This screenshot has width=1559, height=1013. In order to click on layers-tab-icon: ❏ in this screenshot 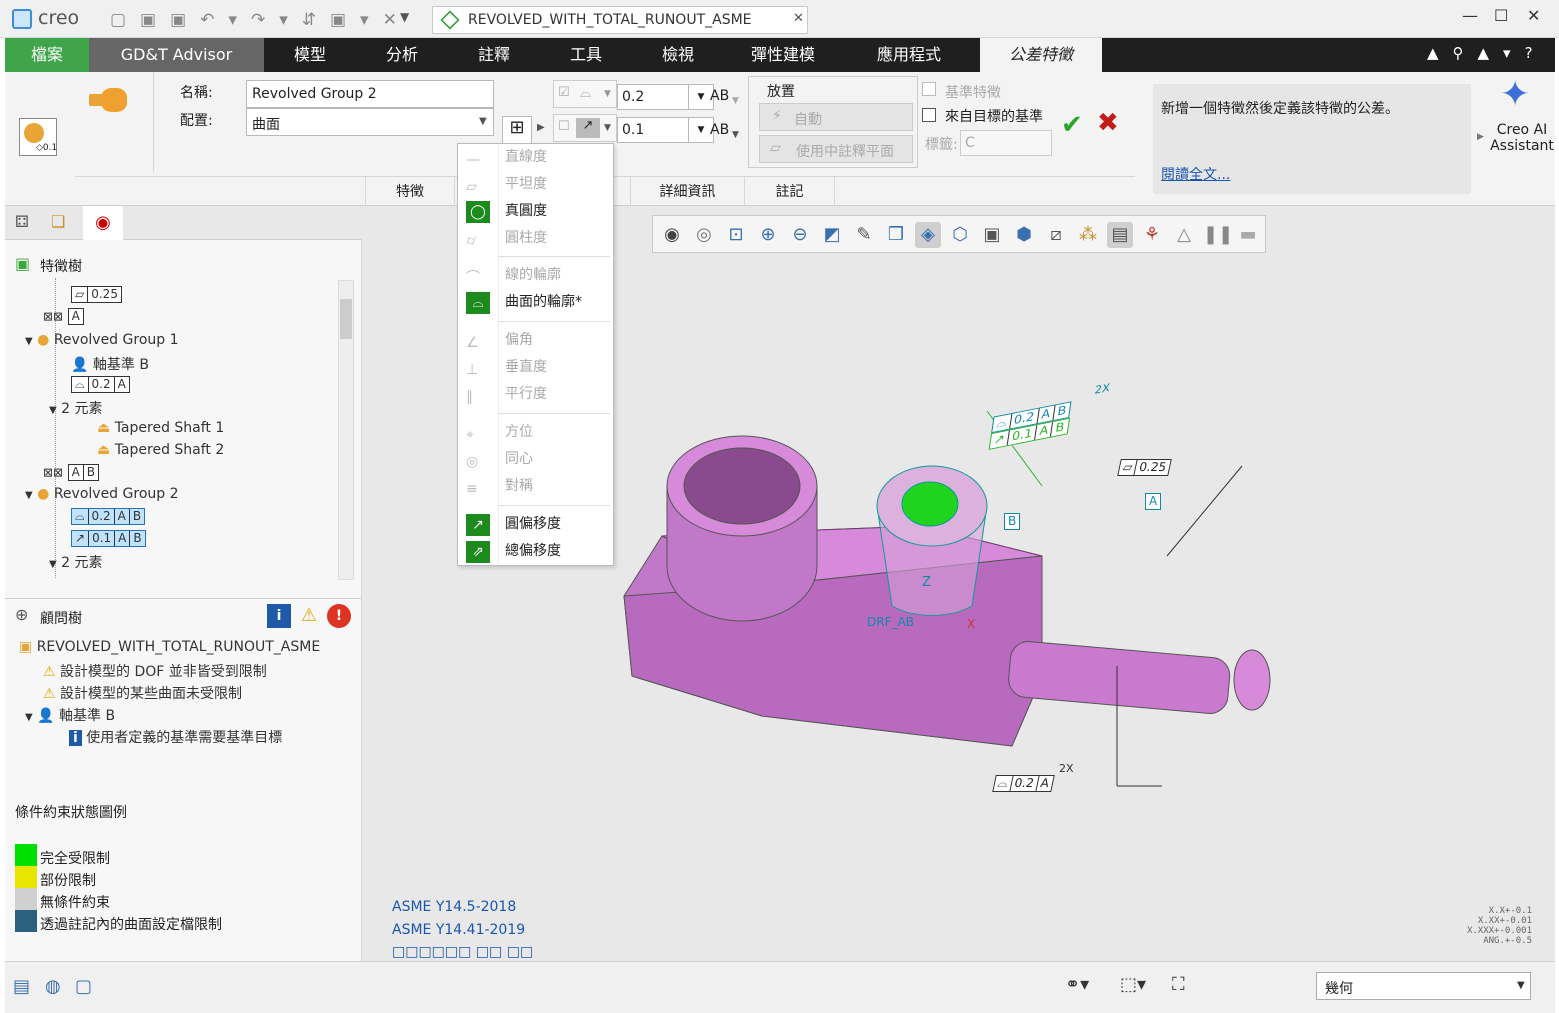, I will do `click(58, 221)`.